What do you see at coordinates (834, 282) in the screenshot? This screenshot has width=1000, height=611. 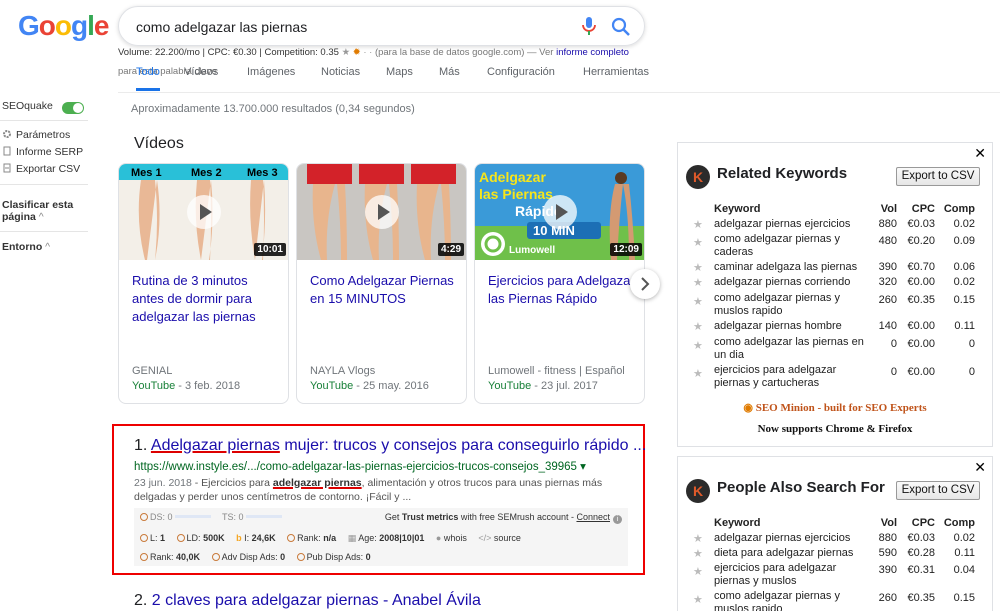 I see `table-row: ★ adelgazar piernas corriendo 320 €0.00 0.02` at bounding box center [834, 282].